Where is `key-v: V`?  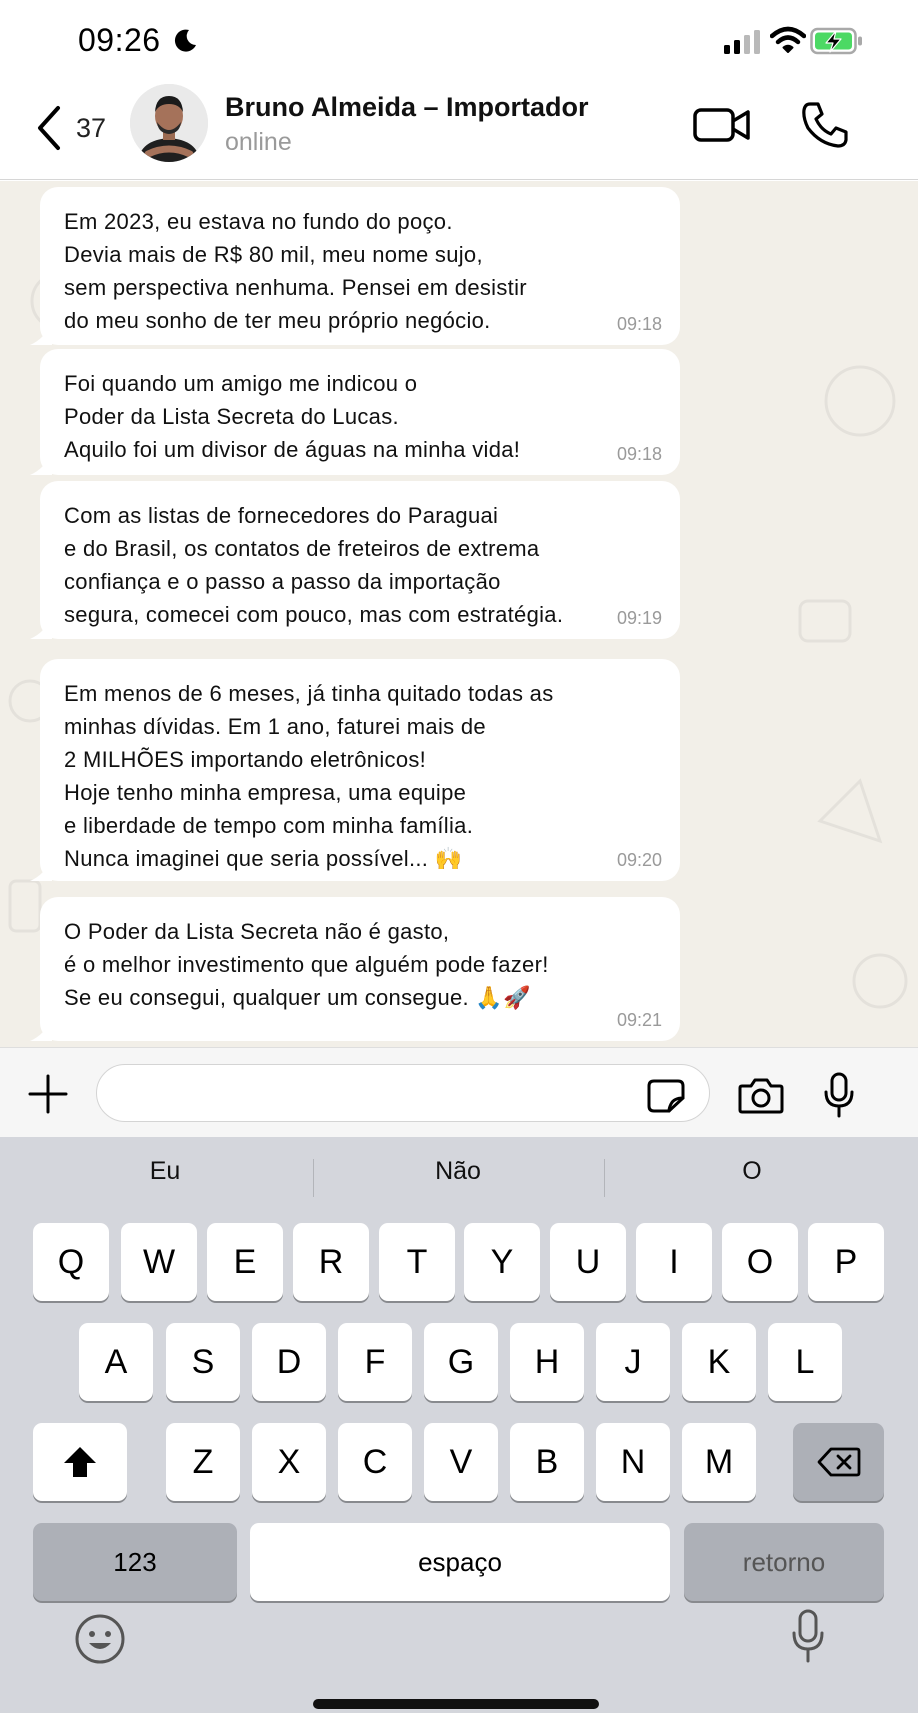 key-v: V is located at coordinates (461, 1462).